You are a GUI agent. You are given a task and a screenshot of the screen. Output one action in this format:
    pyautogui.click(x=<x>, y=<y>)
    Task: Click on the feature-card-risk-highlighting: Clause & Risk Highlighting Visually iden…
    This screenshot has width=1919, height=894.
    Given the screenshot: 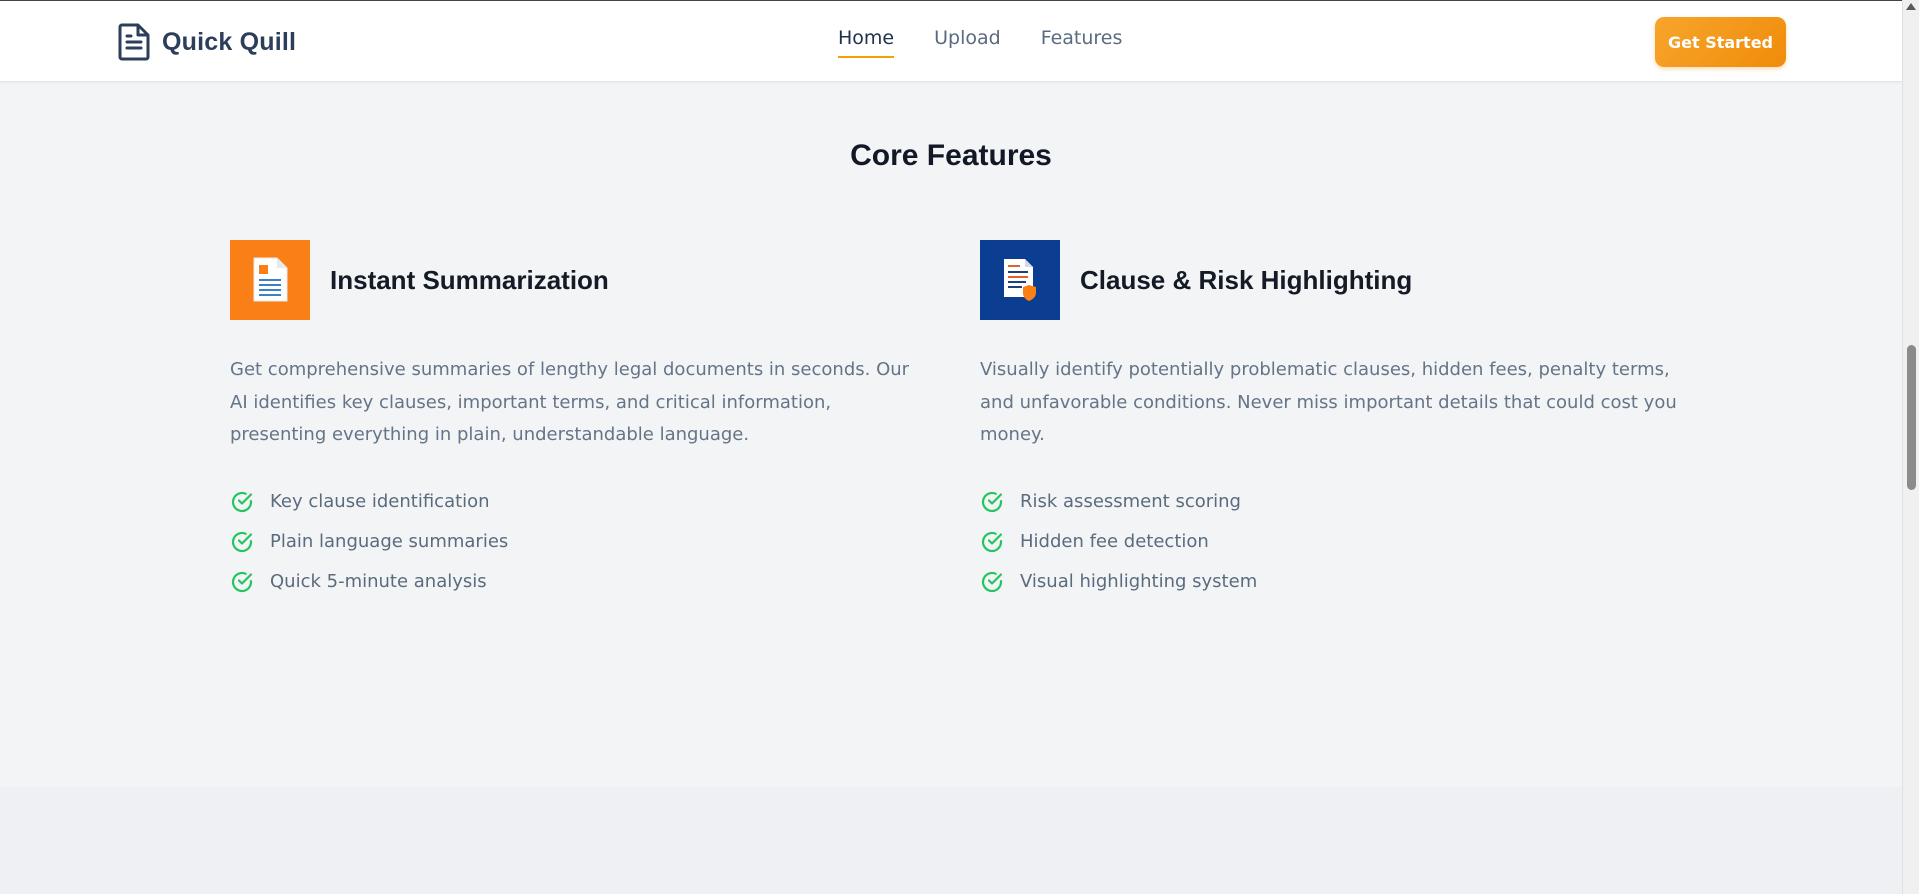 What is the action you would take?
    pyautogui.click(x=1330, y=421)
    